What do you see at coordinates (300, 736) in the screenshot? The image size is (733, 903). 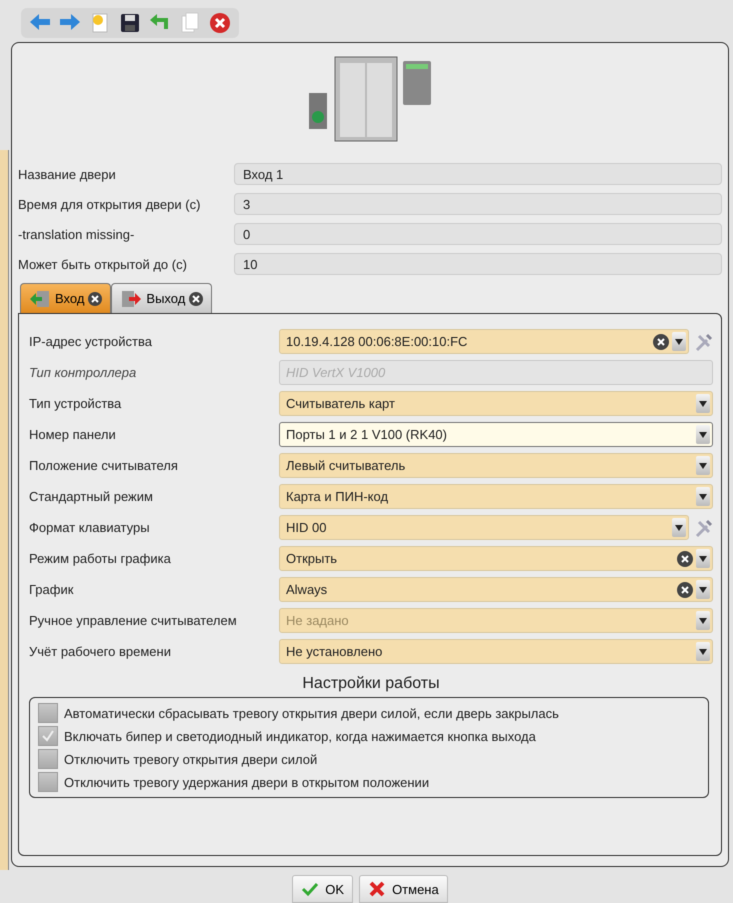 I see `checkbox-label: Включать бипер и светодиодный индикатор, когда нажимается кнопка выхода` at bounding box center [300, 736].